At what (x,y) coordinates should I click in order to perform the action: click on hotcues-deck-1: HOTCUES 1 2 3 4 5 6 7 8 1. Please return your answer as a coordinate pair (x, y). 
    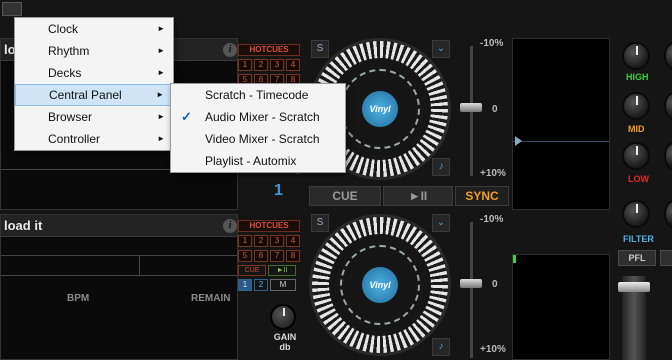
    Looking at the image, I should click on (271, 121).